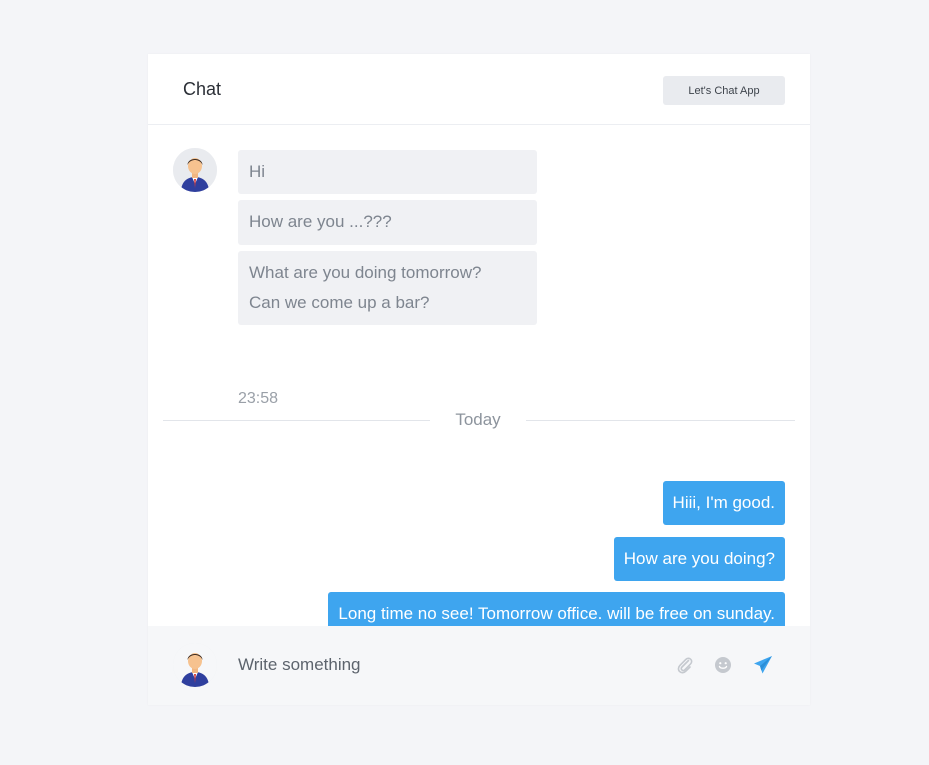  What do you see at coordinates (258, 398) in the screenshot?
I see `message-timestamp: 23:58` at bounding box center [258, 398].